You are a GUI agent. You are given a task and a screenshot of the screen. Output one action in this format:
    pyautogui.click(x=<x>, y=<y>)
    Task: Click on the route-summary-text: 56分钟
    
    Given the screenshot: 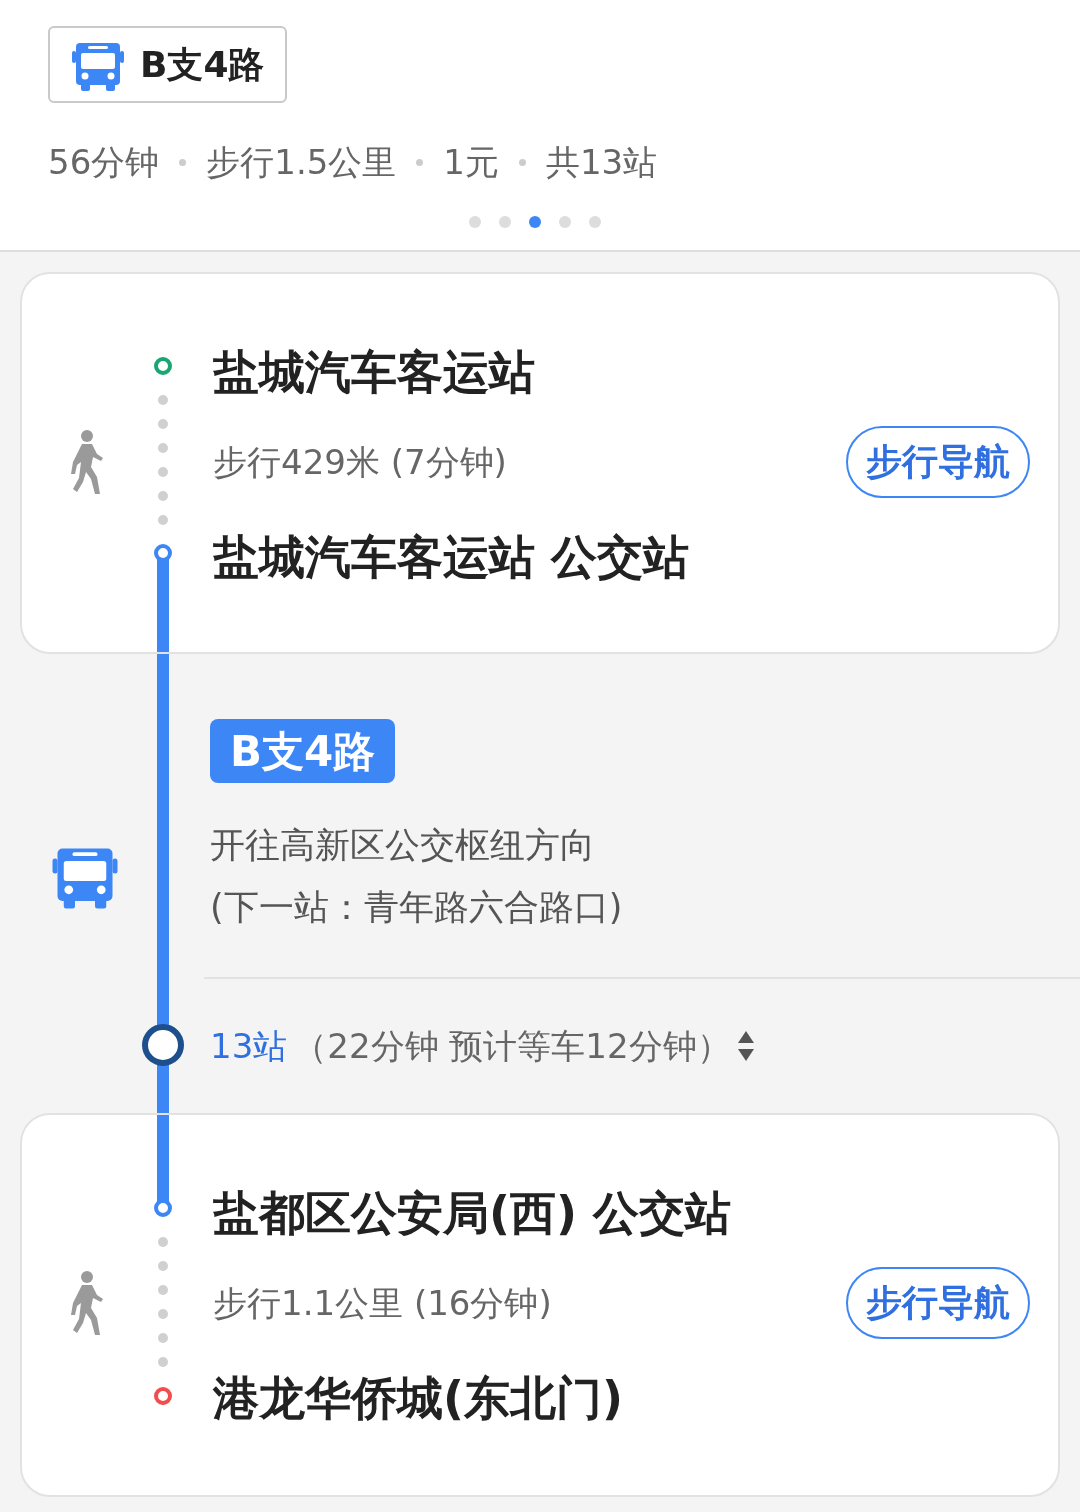 What is the action you would take?
    pyautogui.click(x=104, y=162)
    